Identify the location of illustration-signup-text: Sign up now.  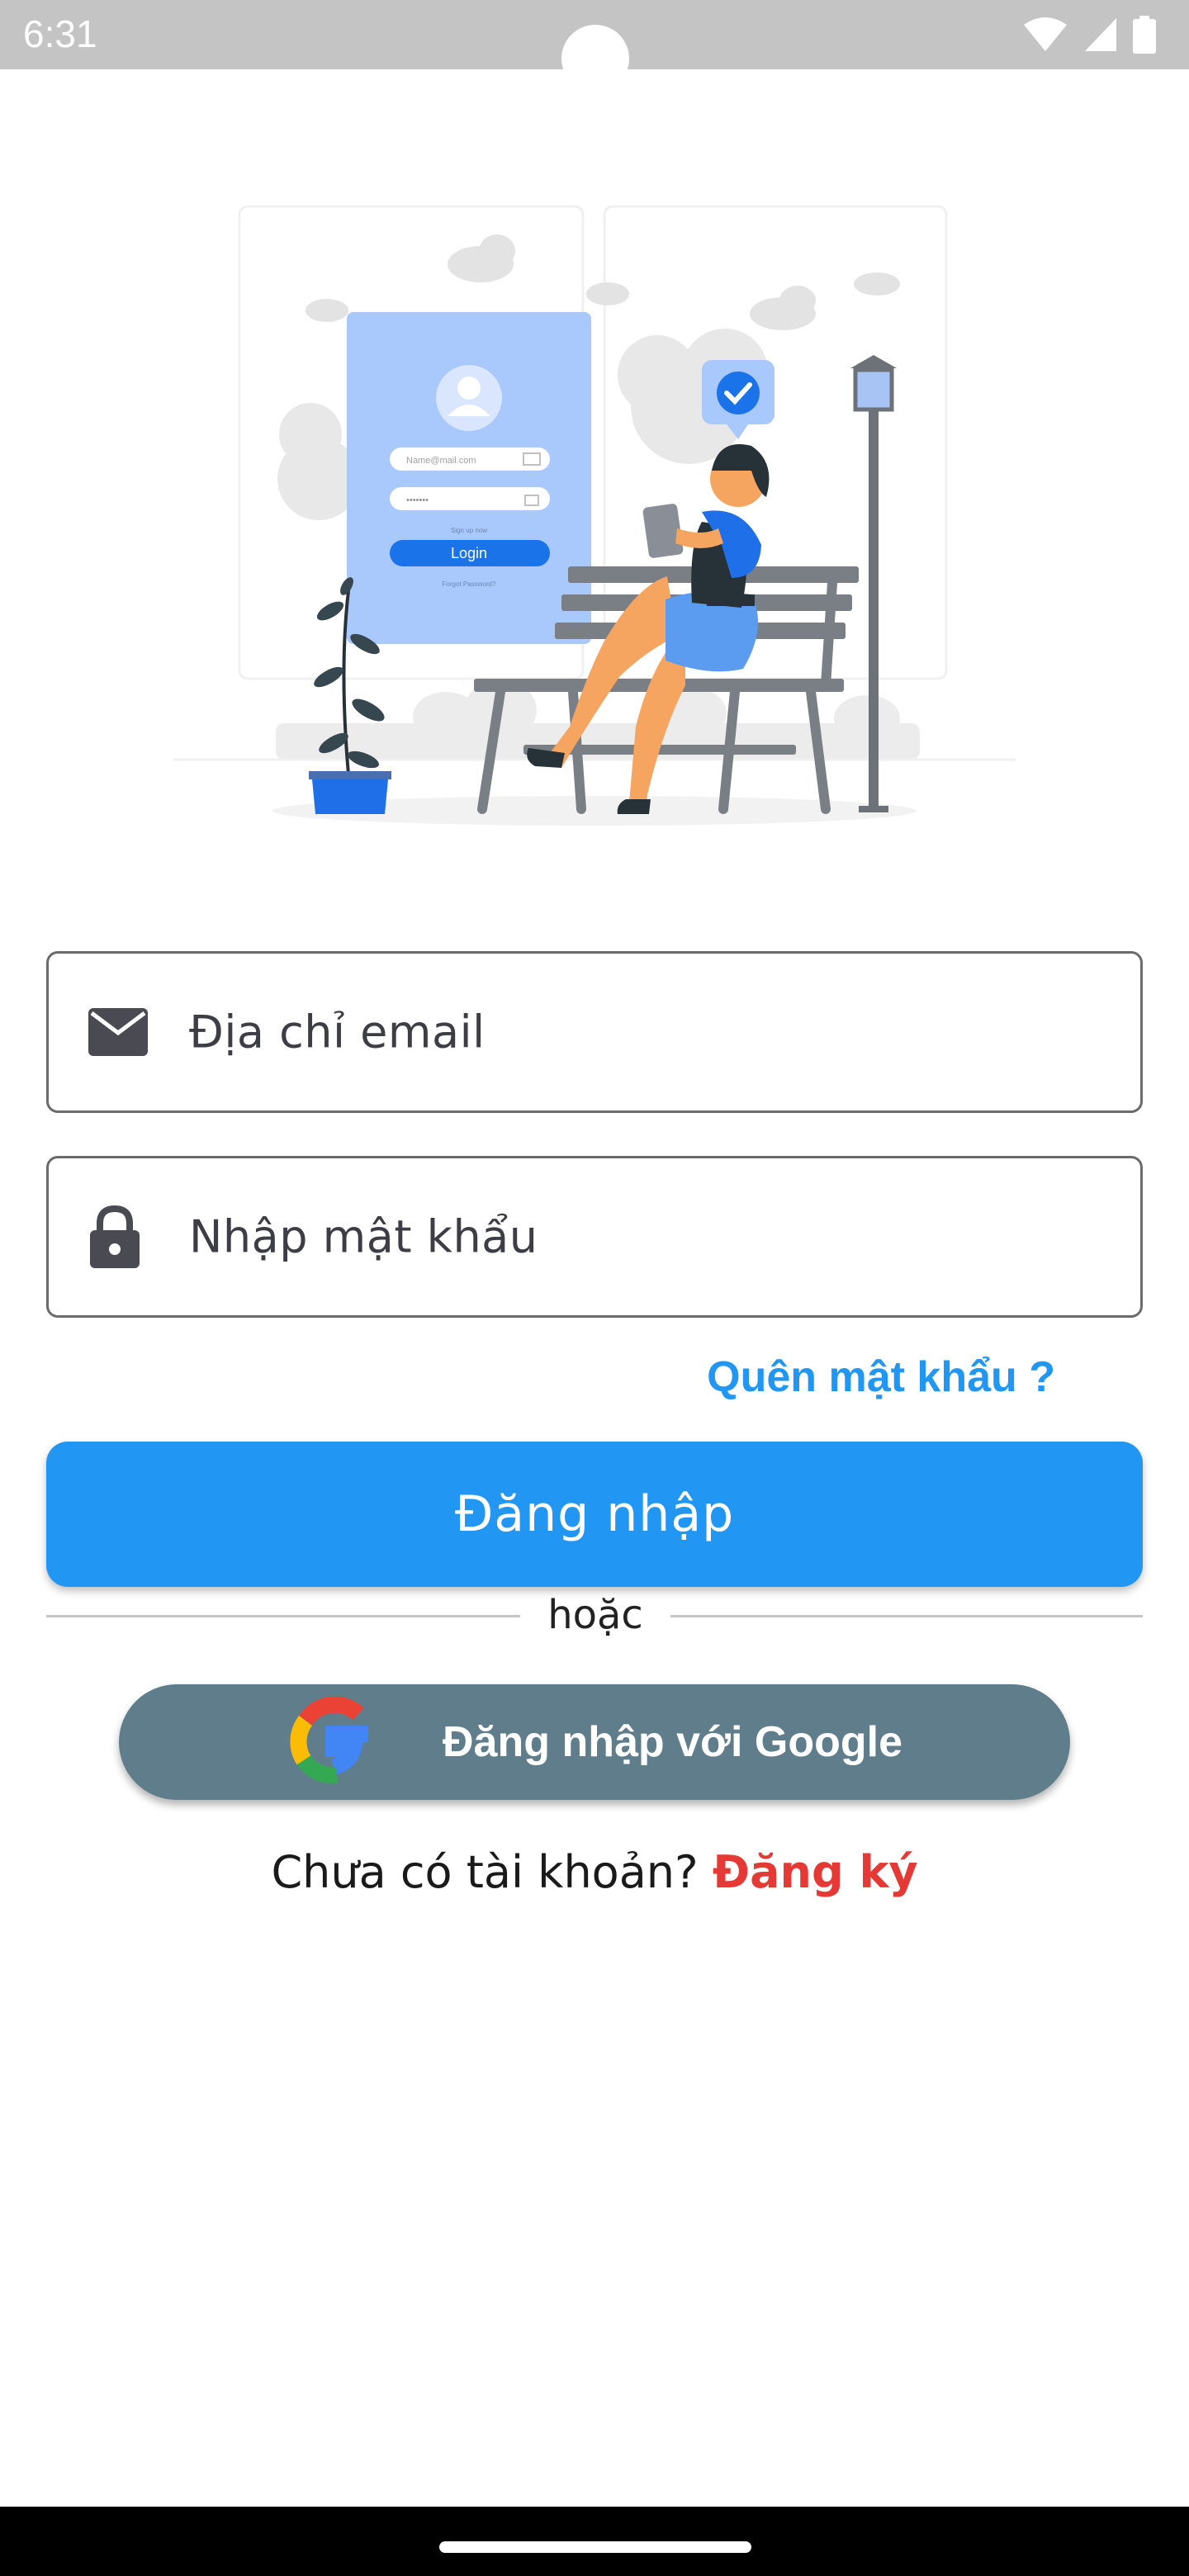
(469, 530).